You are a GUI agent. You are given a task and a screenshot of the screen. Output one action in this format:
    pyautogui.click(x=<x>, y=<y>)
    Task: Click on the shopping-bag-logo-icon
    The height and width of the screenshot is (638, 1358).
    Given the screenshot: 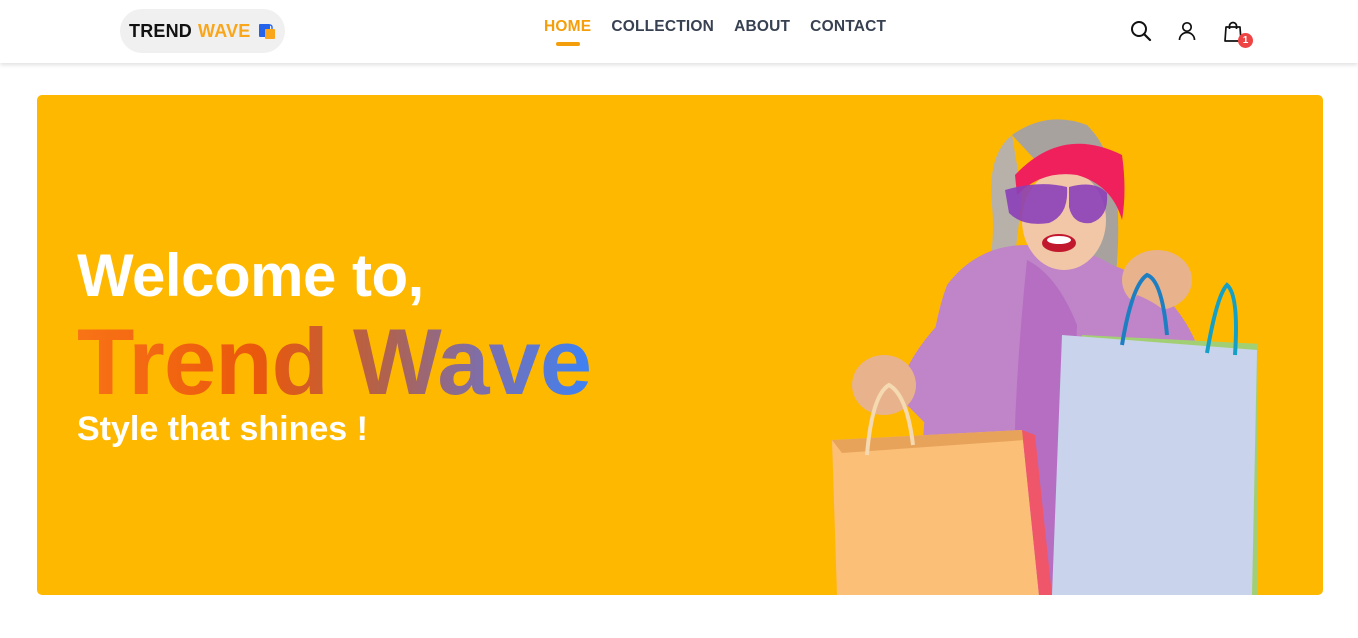 What is the action you would take?
    pyautogui.click(x=267, y=31)
    